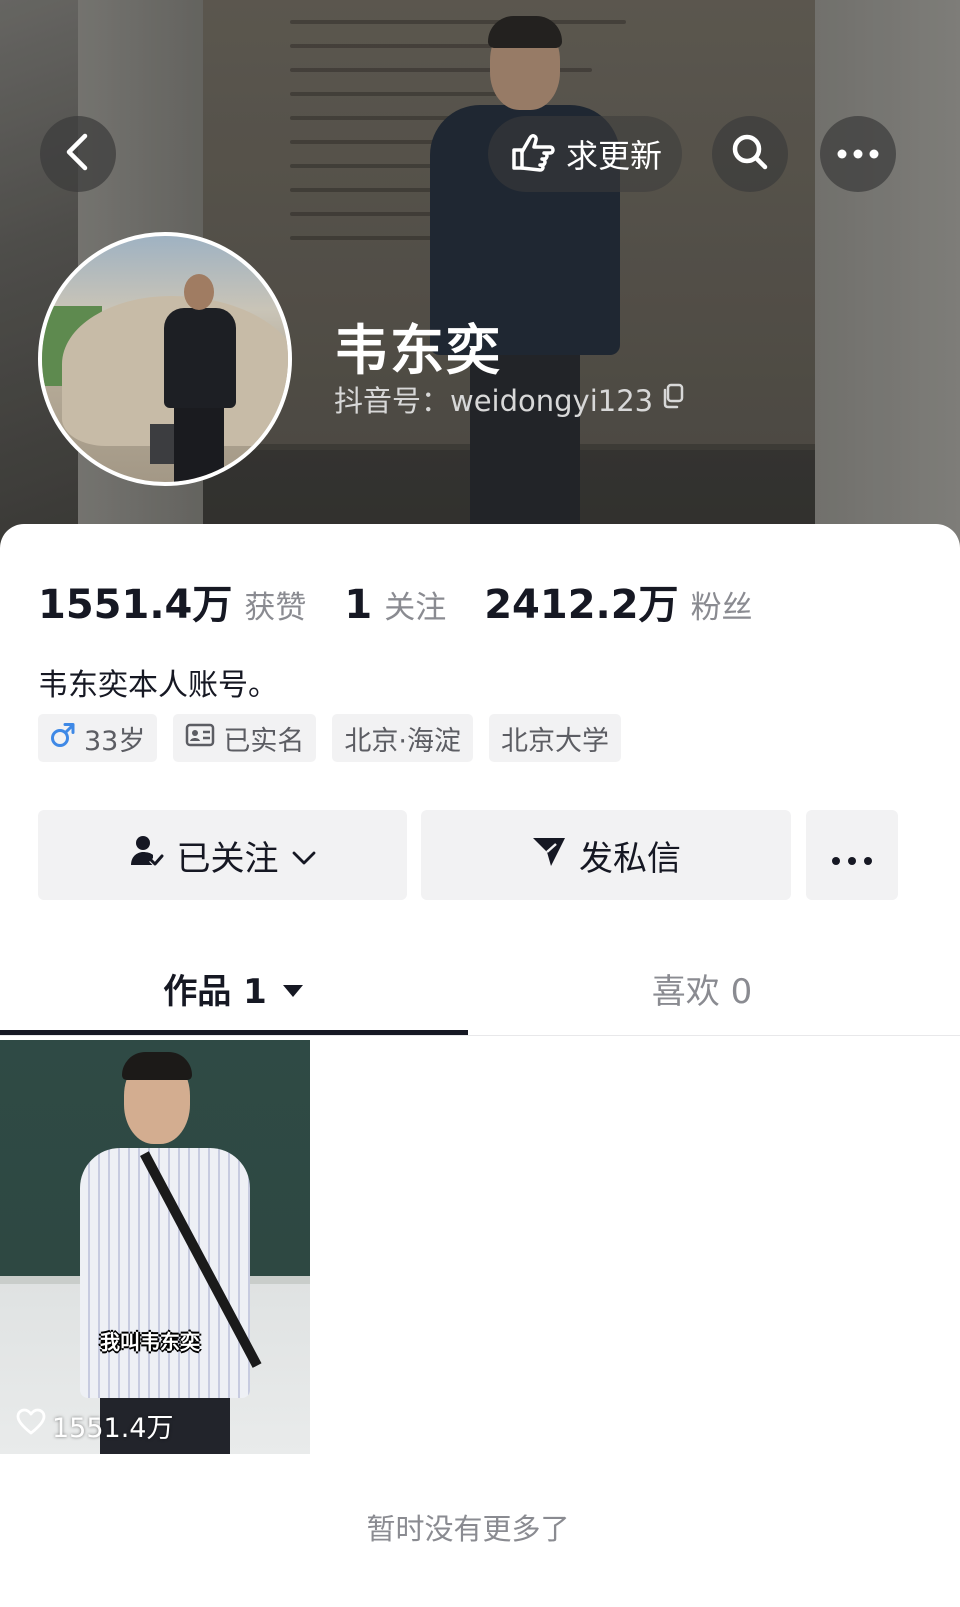 Image resolution: width=960 pixels, height=1607 pixels. What do you see at coordinates (158, 685) in the screenshot?
I see `bio-text: 韦东奕本人账号。` at bounding box center [158, 685].